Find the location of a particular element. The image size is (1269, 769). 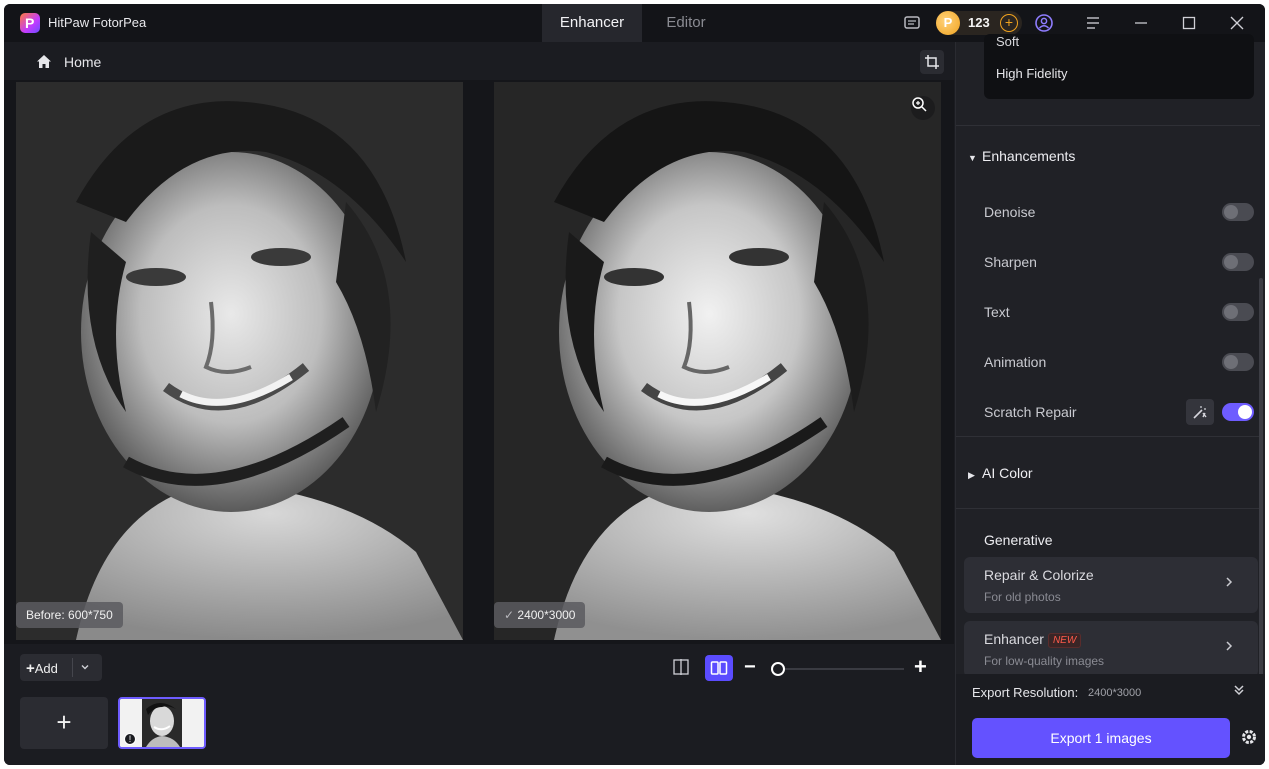

double-chevron-down-icon is located at coordinates (1239, 691).